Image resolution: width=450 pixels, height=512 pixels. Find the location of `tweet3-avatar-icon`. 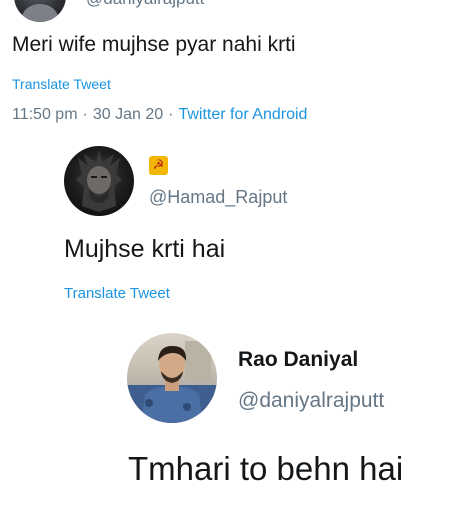

tweet3-avatar-icon is located at coordinates (172, 378).